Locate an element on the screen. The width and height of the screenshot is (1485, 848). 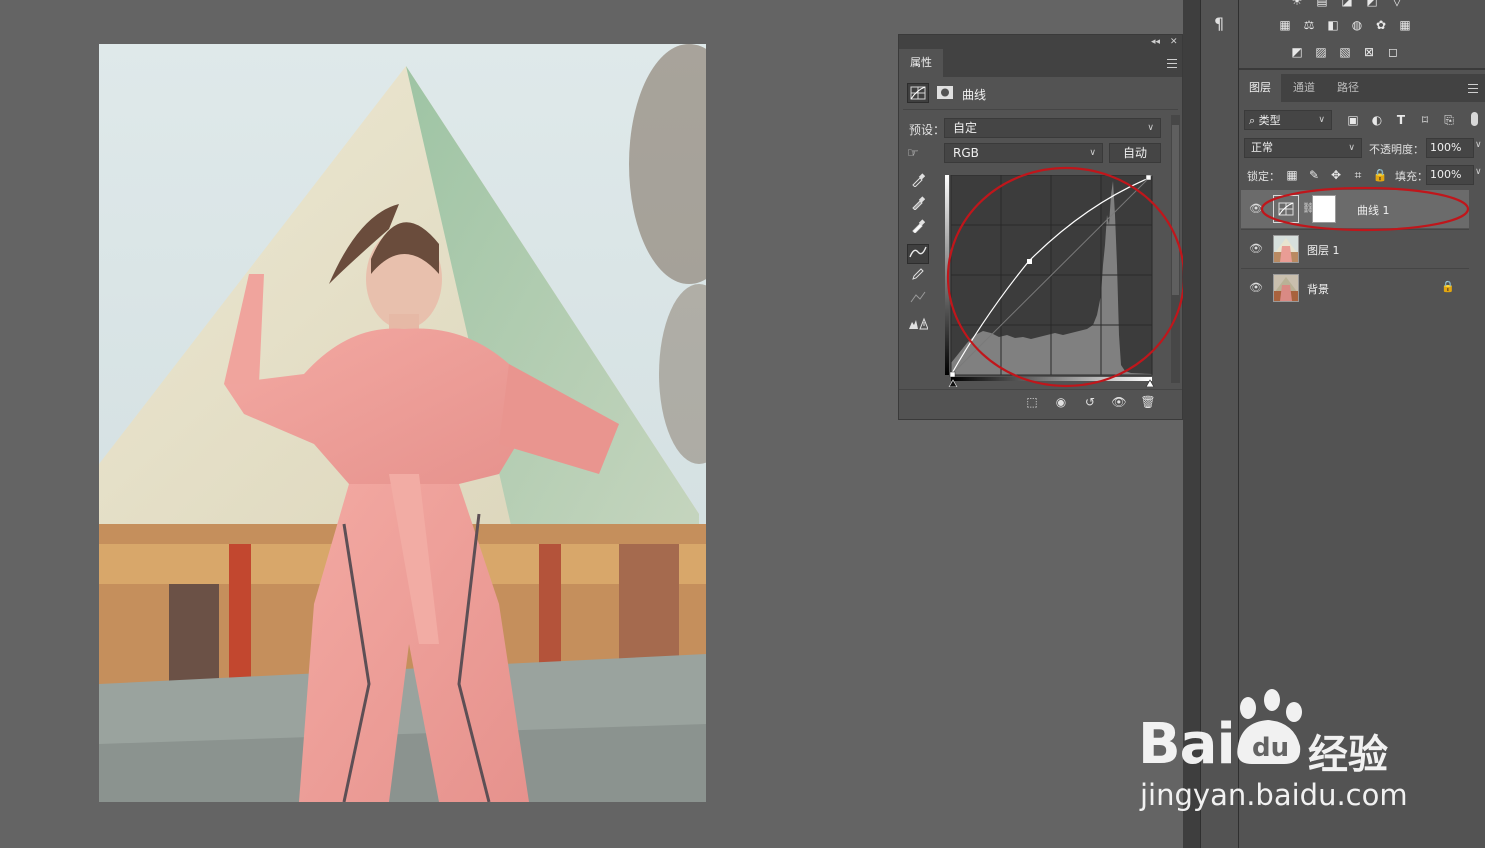
properties-tab-row: 属性 is located at coordinates (1040, 63).